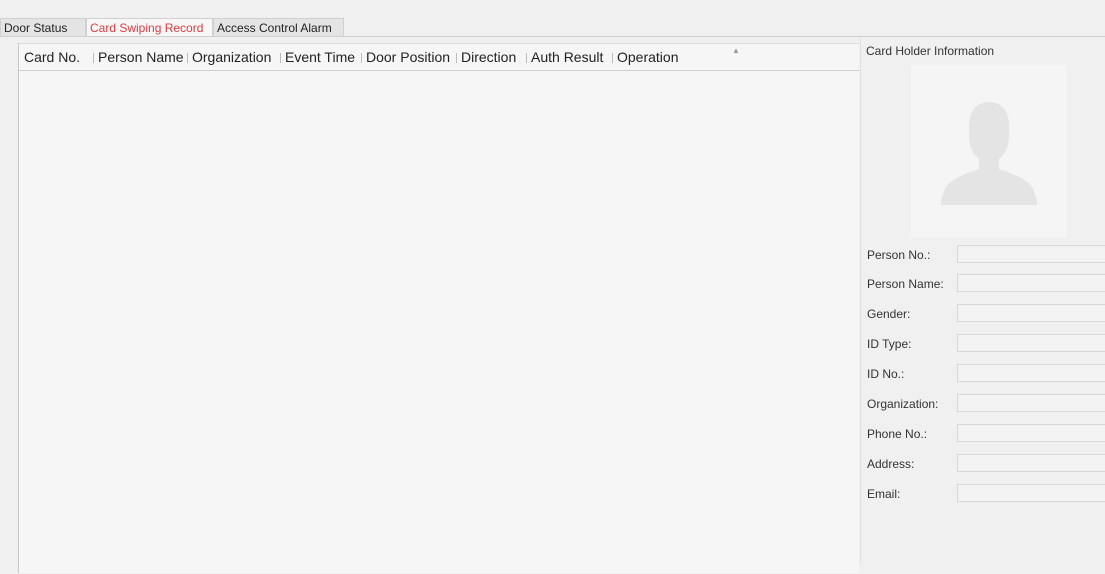 Image resolution: width=1105 pixels, height=574 pixels. What do you see at coordinates (1031, 493) in the screenshot?
I see `email-field` at bounding box center [1031, 493].